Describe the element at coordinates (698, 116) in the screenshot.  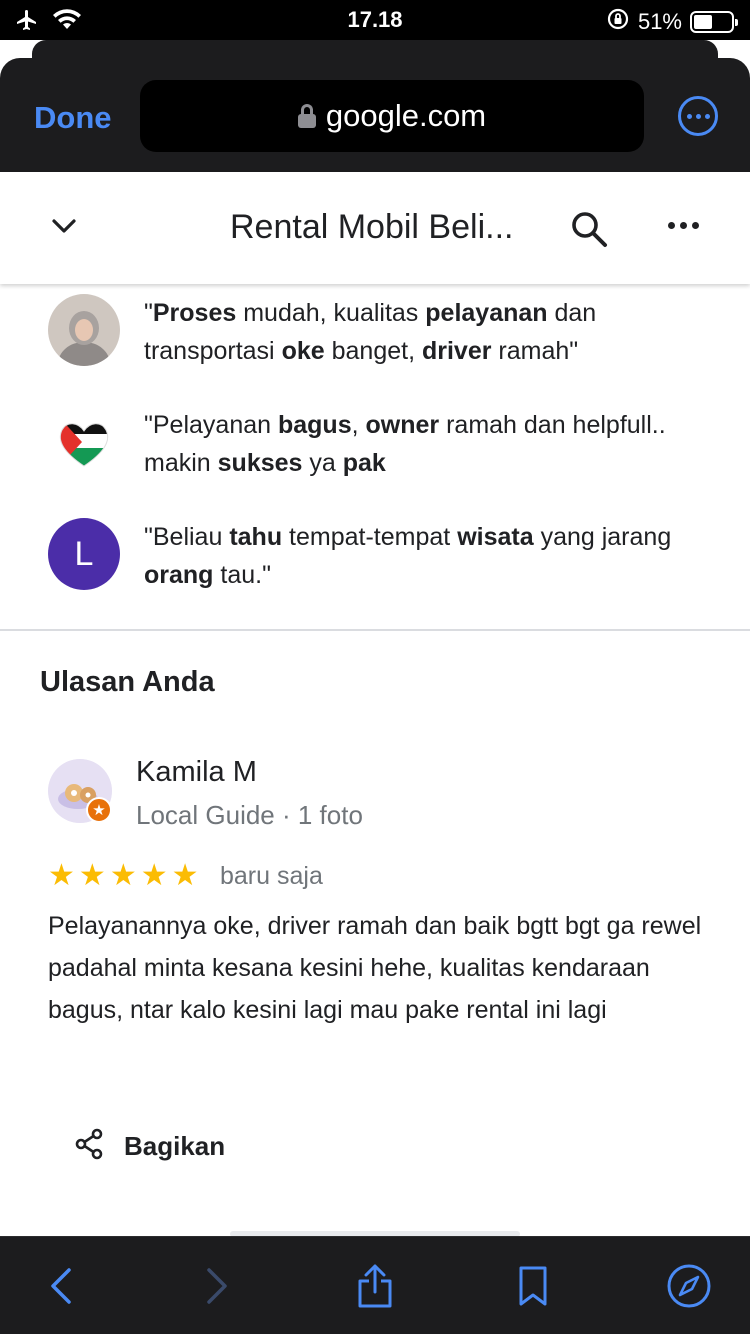
I see `more-circle-icon` at that location.